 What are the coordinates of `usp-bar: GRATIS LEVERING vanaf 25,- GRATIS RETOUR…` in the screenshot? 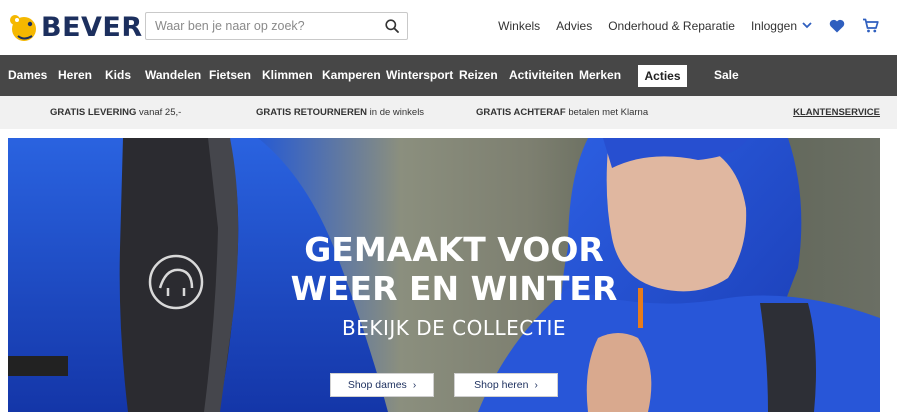 It's located at (448, 112).